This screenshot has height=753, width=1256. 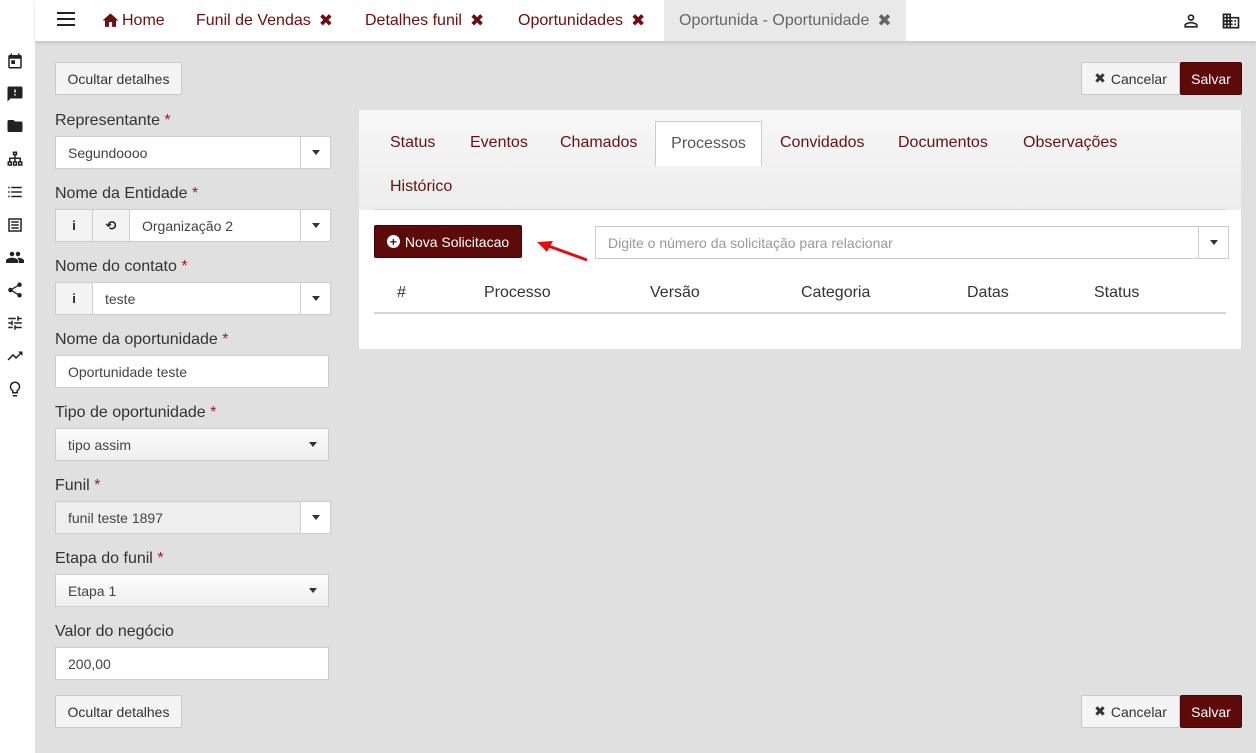 I want to click on list-icon, so click(x=15, y=192).